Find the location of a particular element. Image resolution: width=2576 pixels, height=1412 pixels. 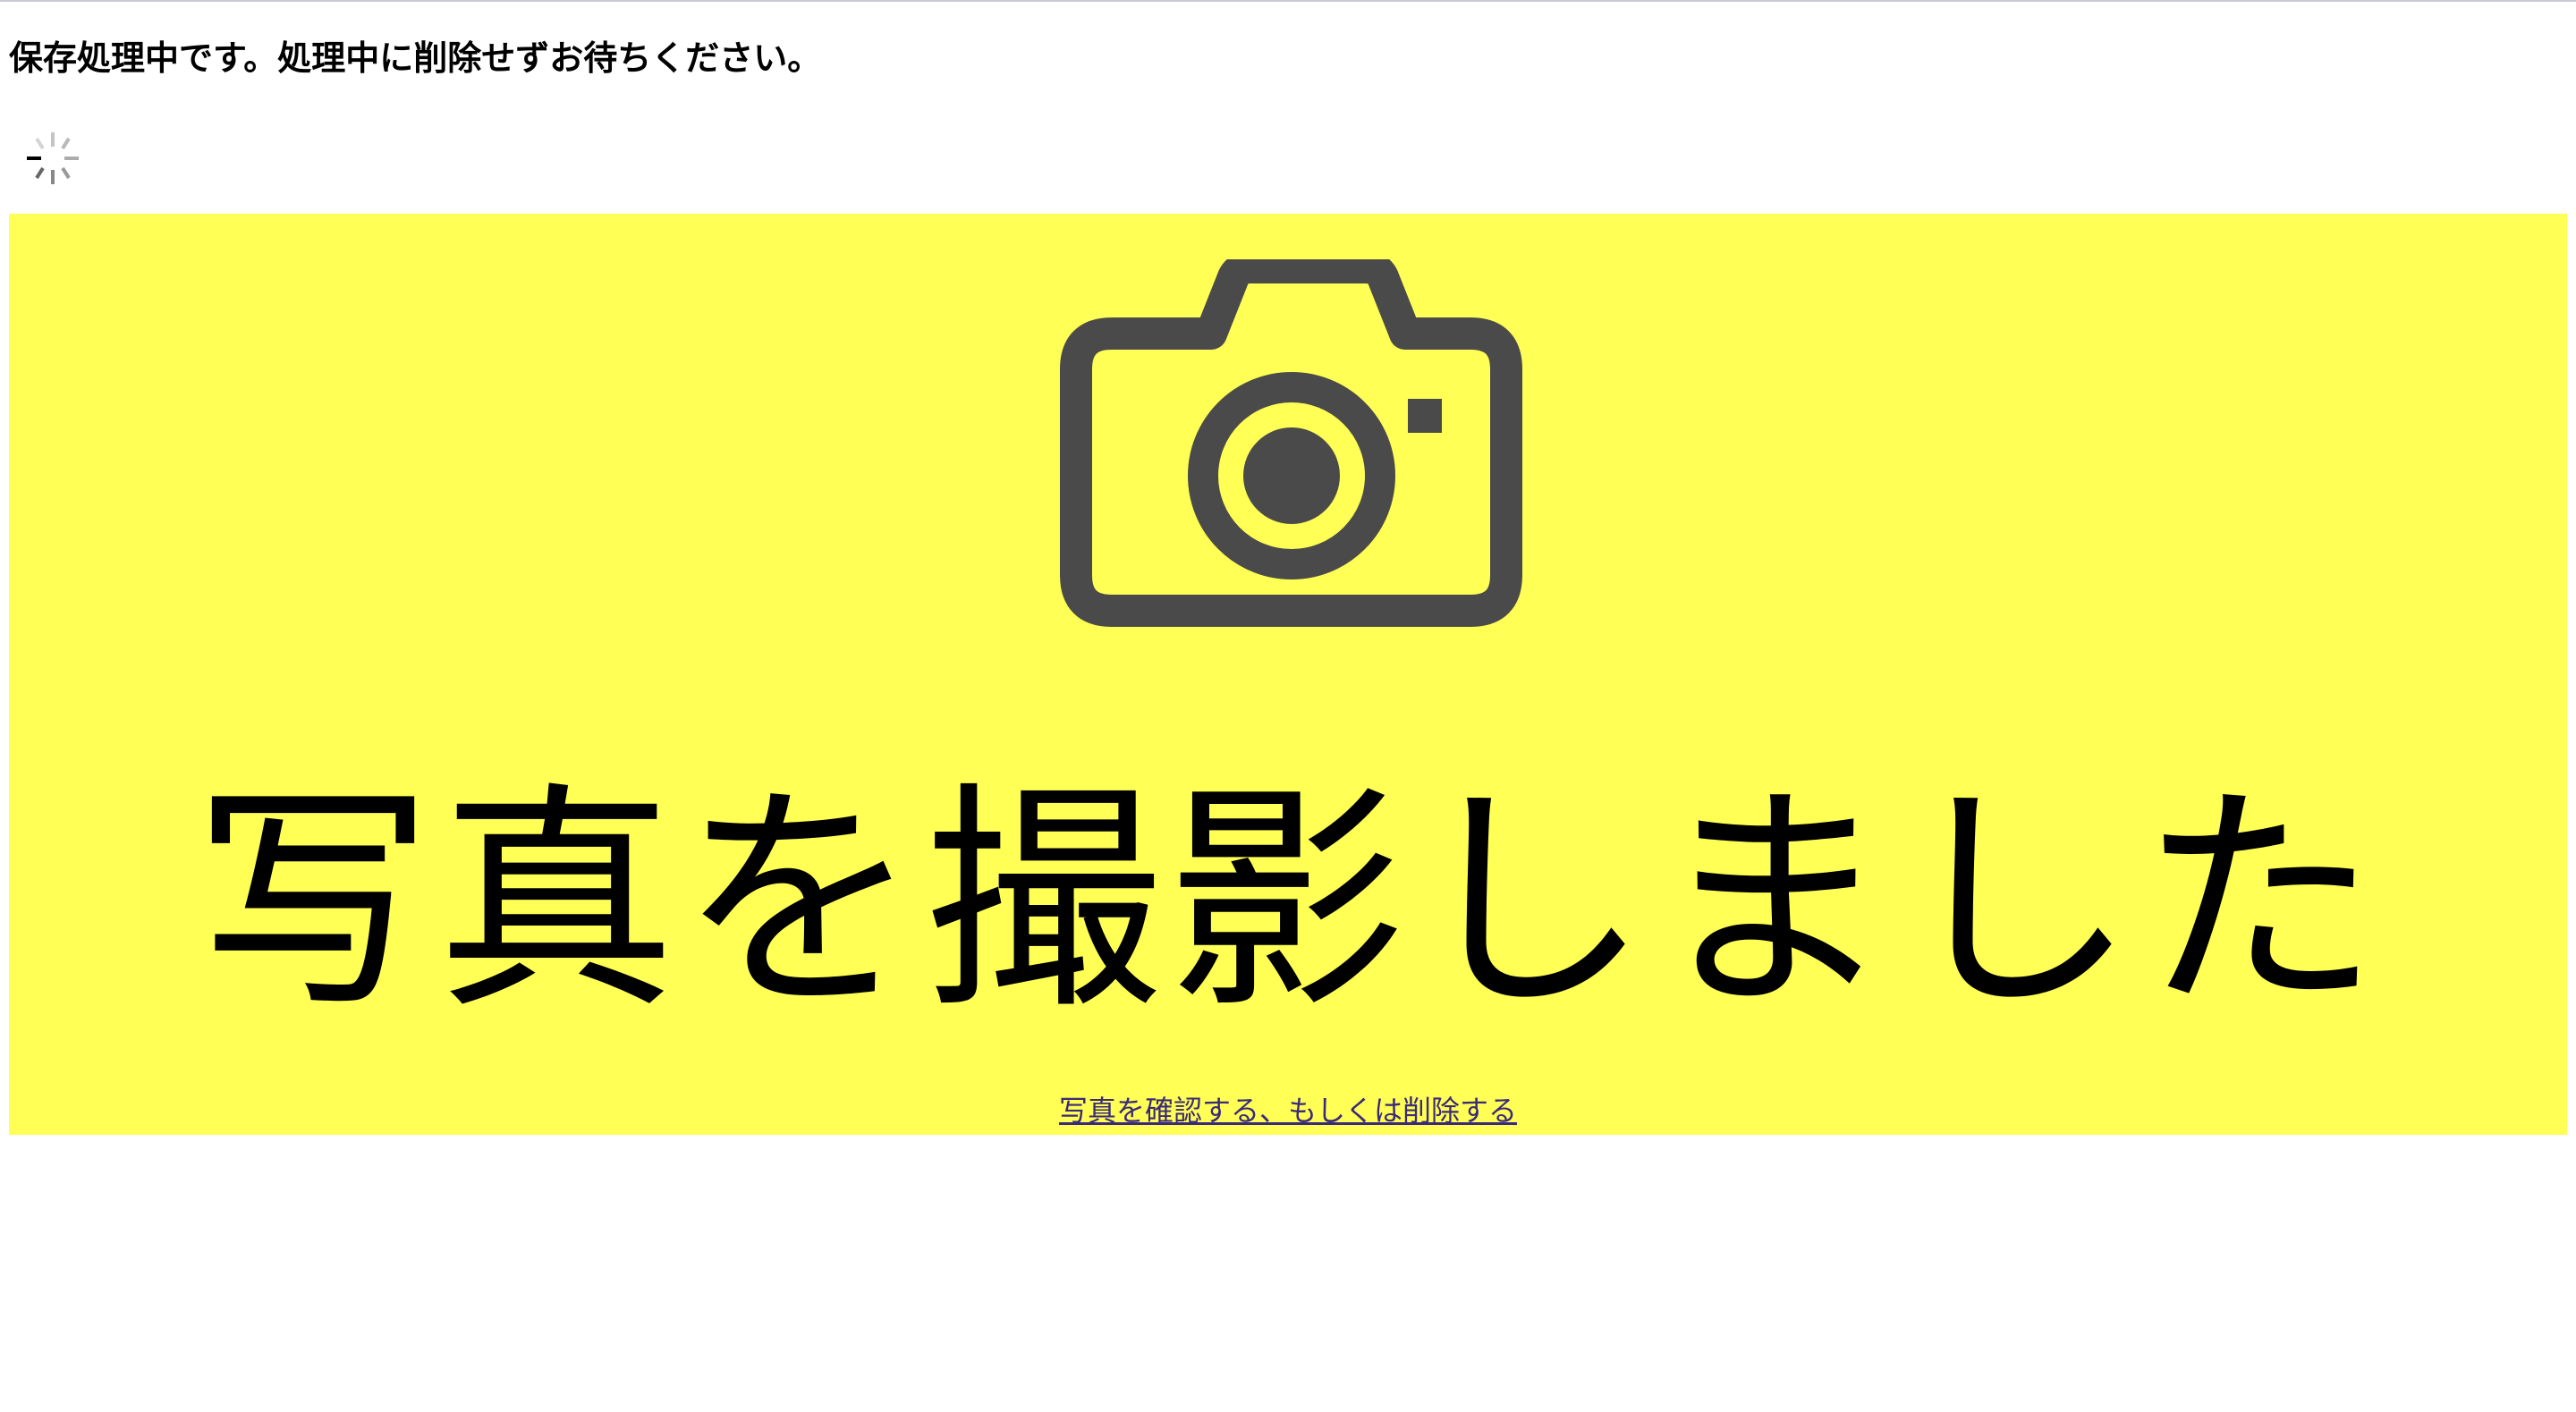

saving-status-message: 保存処理中です。処理中に削除せずお待ちください。 is located at coordinates (415, 58).